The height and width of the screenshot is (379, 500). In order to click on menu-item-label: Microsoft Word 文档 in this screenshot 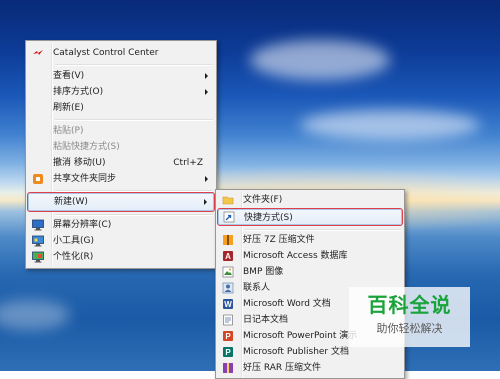, I will do `click(287, 304)`.